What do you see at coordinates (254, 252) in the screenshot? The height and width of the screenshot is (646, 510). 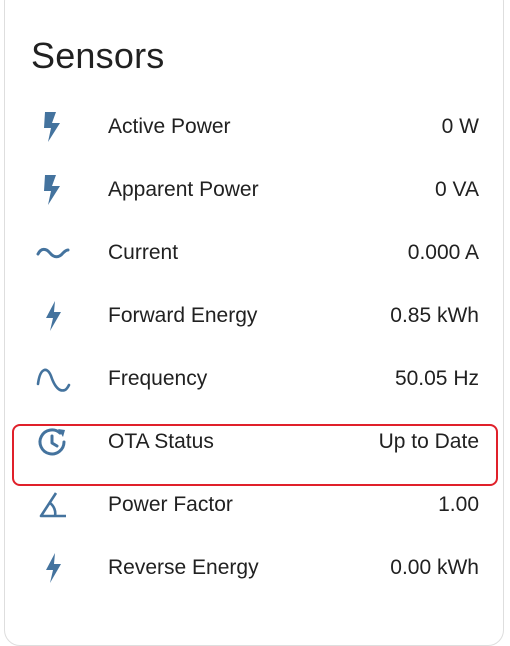 I see `sensor-row-current: Current 0.000 A` at bounding box center [254, 252].